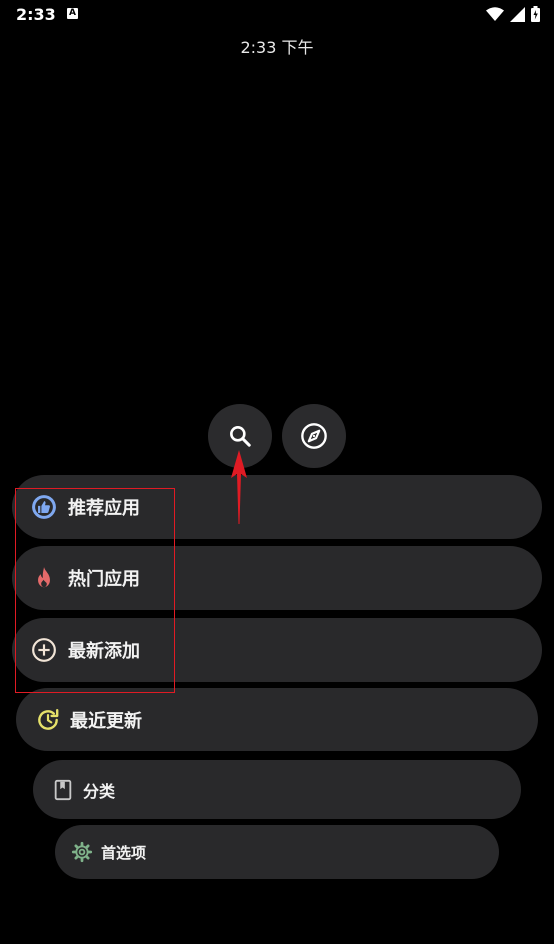  What do you see at coordinates (104, 651) in the screenshot?
I see `menu-item-label: 最新添加` at bounding box center [104, 651].